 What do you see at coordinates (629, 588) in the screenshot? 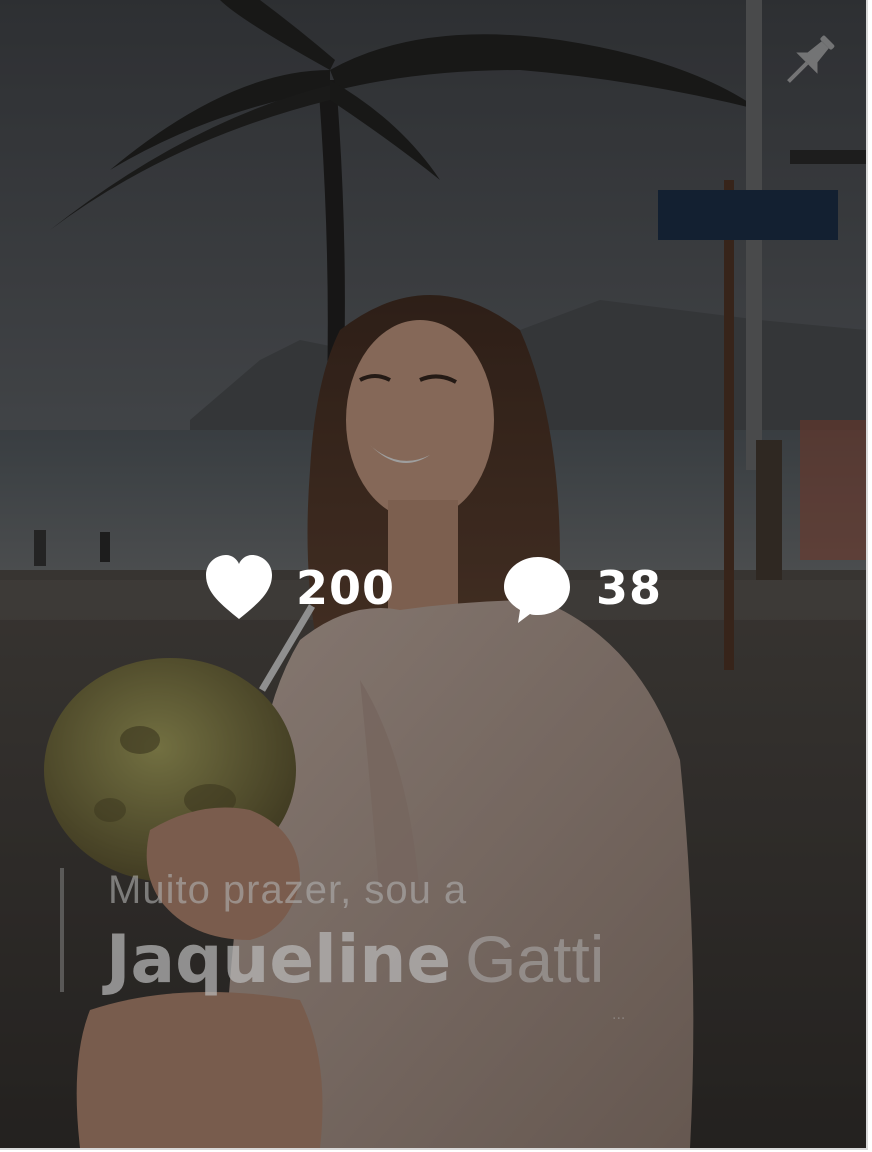
I see `comments-count: 38` at bounding box center [629, 588].